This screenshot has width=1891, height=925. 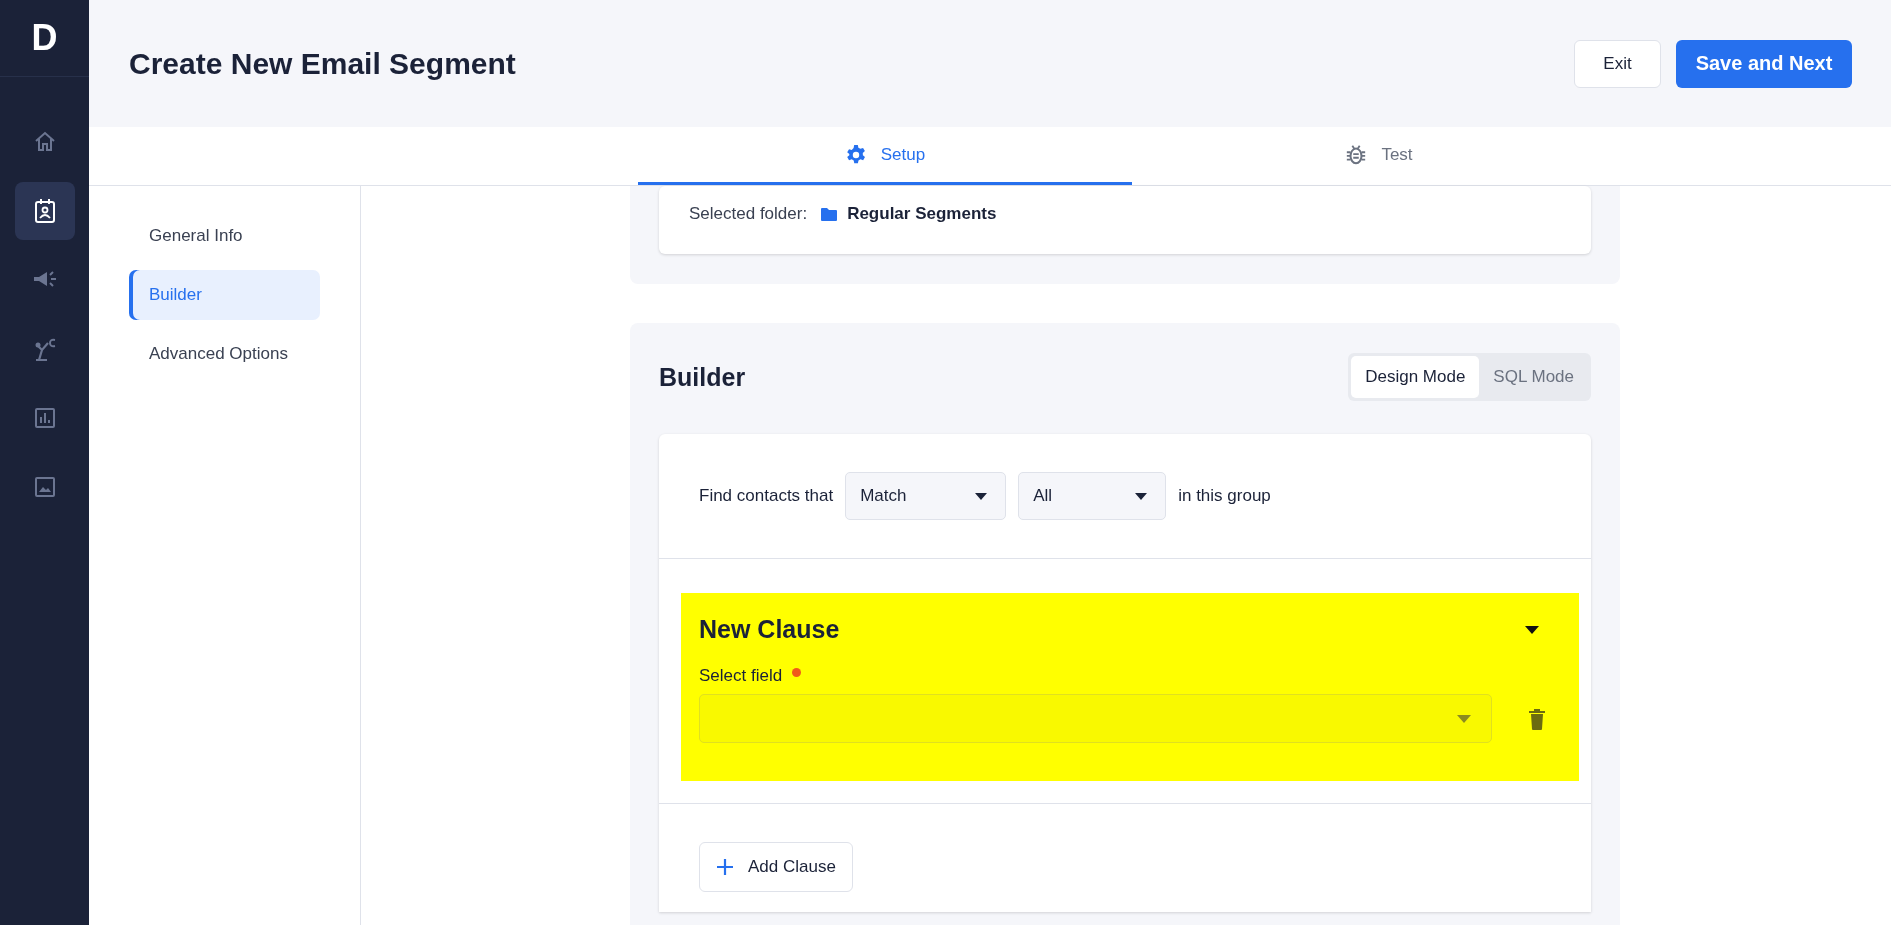 What do you see at coordinates (922, 214) in the screenshot?
I see `folder-name: Regular Segments` at bounding box center [922, 214].